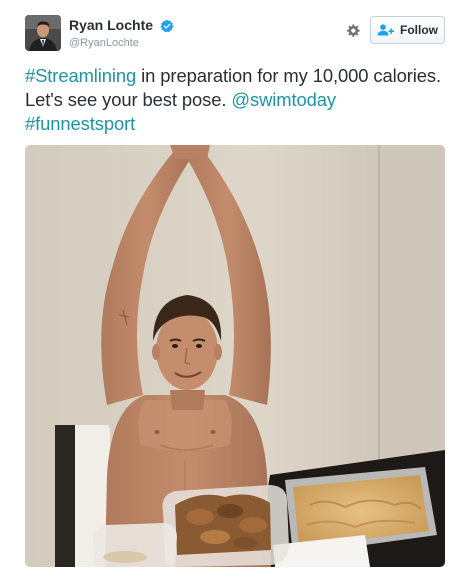  I want to click on author-info: Ryan Lochte @RyanLochte, so click(121, 34).